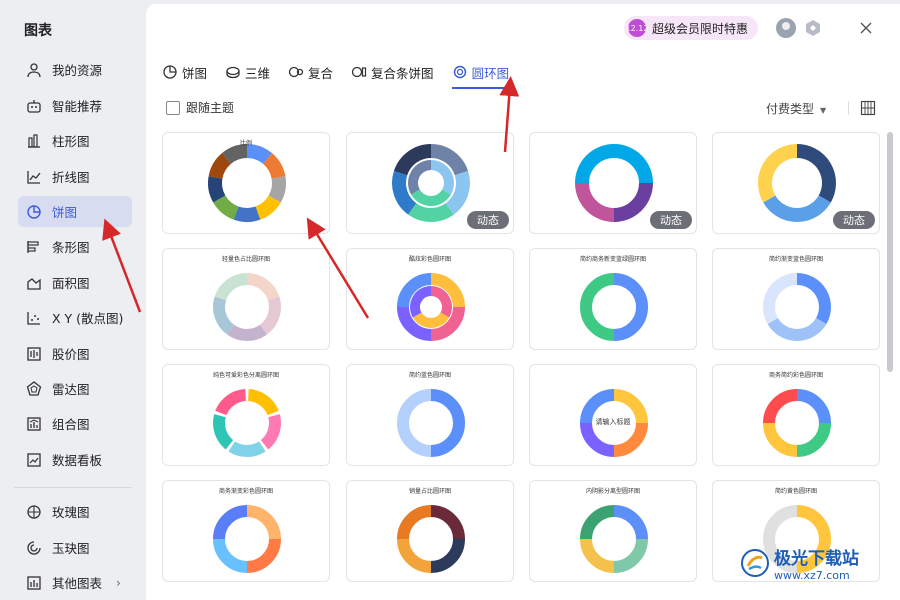 This screenshot has height=600, width=900. What do you see at coordinates (122, 265) in the screenshot?
I see `arrow-to-pie` at bounding box center [122, 265].